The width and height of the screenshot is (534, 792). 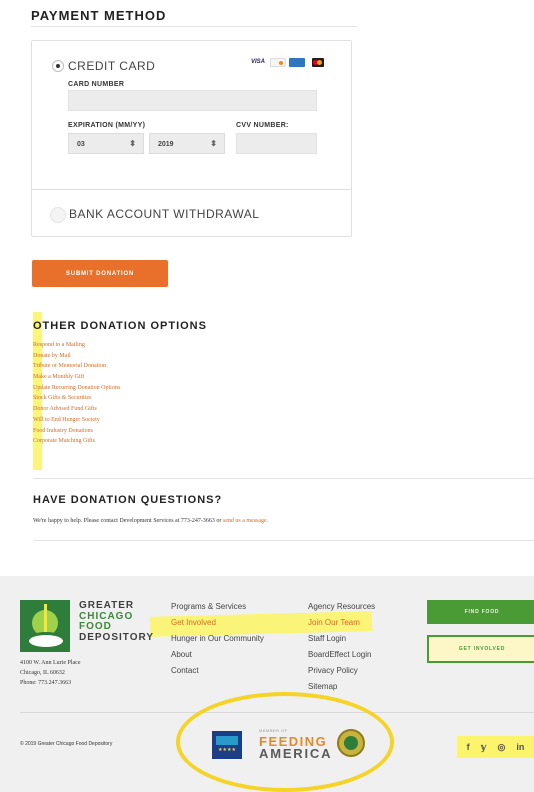 What do you see at coordinates (341, 655) in the screenshot?
I see `footer-link-boardeffect: BoardEffect Login` at bounding box center [341, 655].